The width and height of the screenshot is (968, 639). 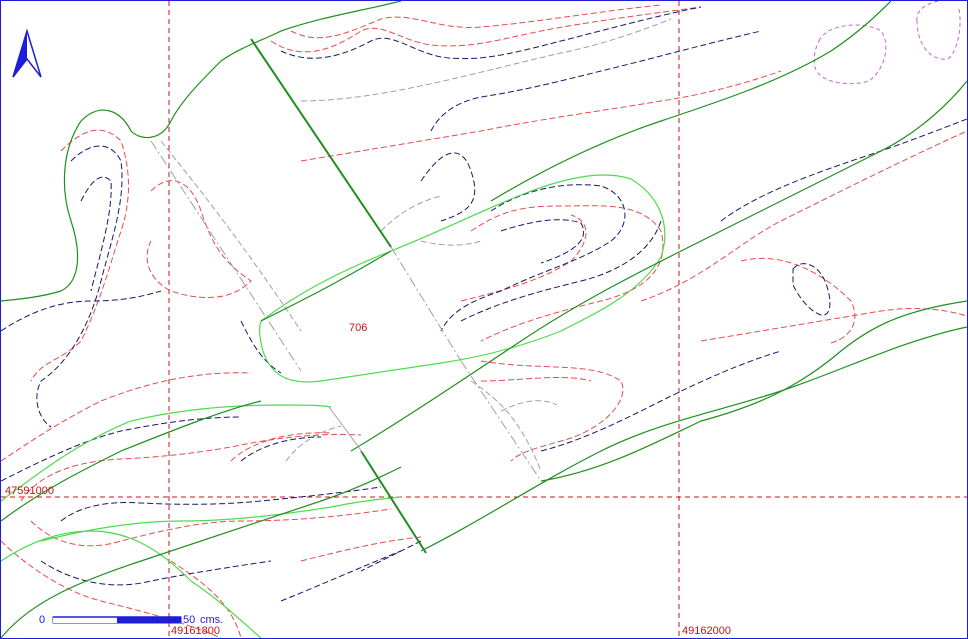 What do you see at coordinates (42, 620) in the screenshot?
I see `scale-start-label: 0` at bounding box center [42, 620].